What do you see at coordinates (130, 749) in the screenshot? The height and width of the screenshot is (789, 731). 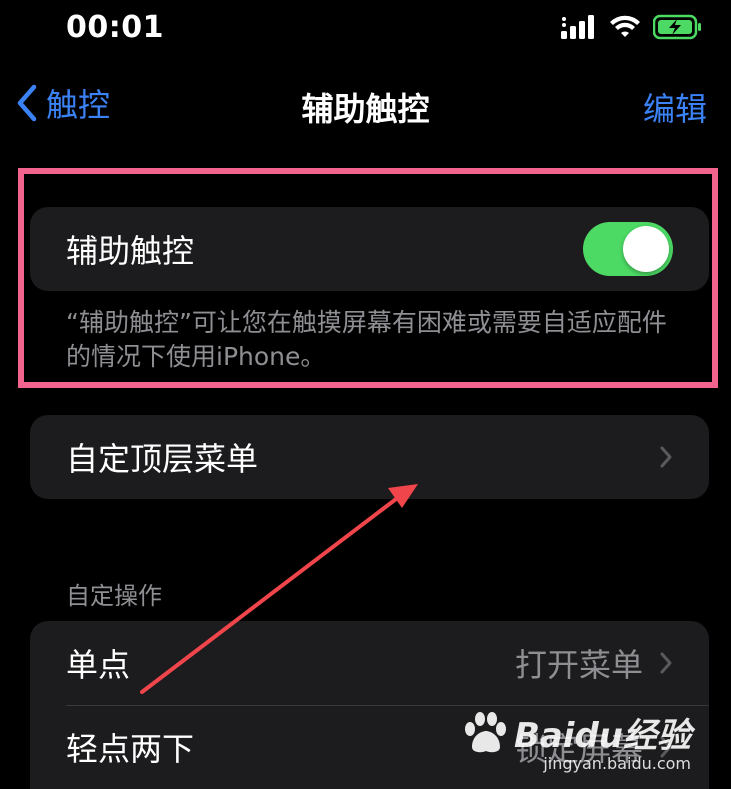 I see `double-tap-label: 轻点两下` at bounding box center [130, 749].